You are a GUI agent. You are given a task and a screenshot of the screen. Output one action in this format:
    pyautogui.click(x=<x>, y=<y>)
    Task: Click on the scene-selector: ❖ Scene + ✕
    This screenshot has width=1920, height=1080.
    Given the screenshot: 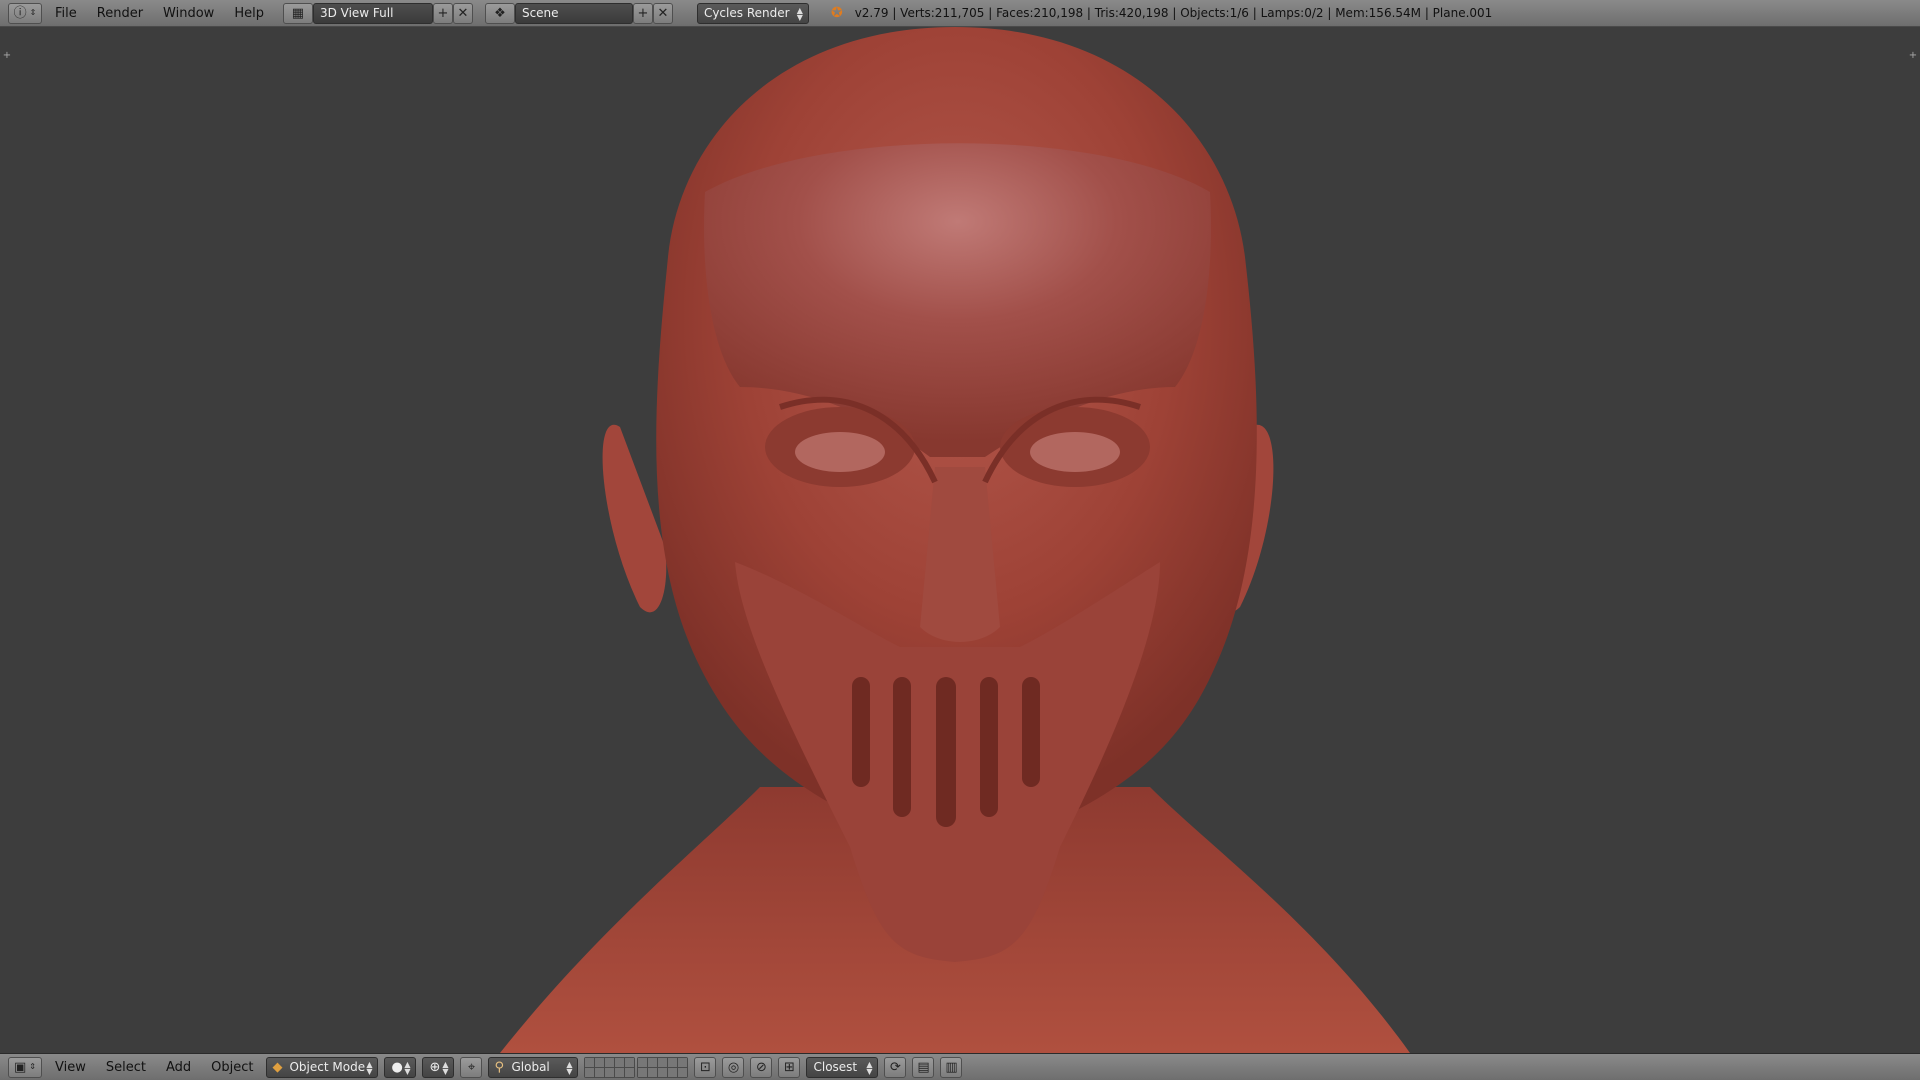 What is the action you would take?
    pyautogui.click(x=578, y=13)
    